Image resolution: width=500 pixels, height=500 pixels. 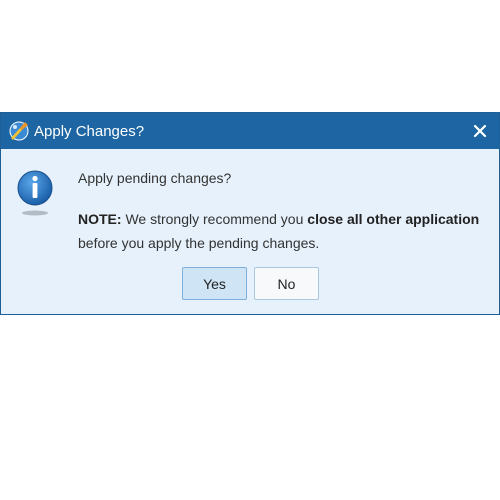 I want to click on close-button, so click(x=480, y=131).